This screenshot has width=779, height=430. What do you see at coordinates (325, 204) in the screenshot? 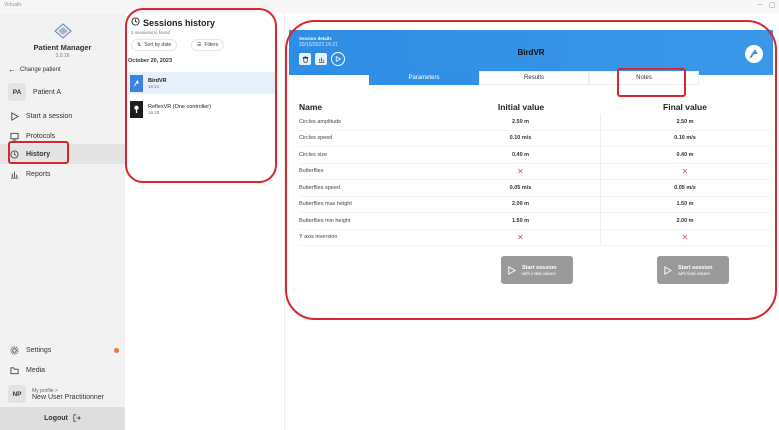
I see `param-name: Butterflies max height` at bounding box center [325, 204].